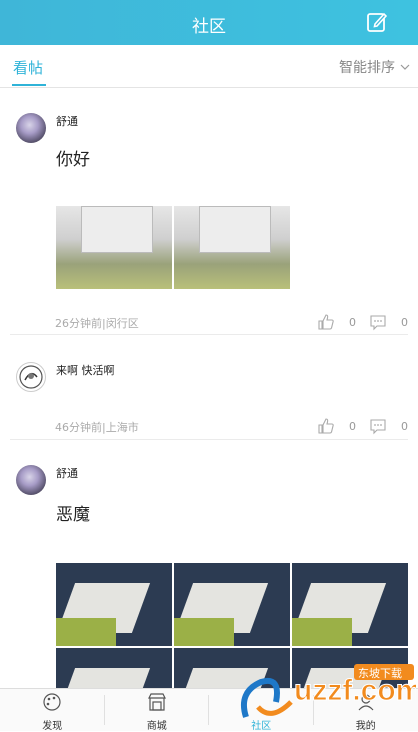 The image size is (418, 732). I want to click on nav-store: 商城, so click(157, 710).